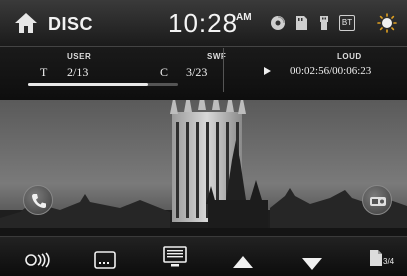 The width and height of the screenshot is (407, 276). Describe the element at coordinates (389, 261) in the screenshot. I see `page-indicator: 3/4` at that location.